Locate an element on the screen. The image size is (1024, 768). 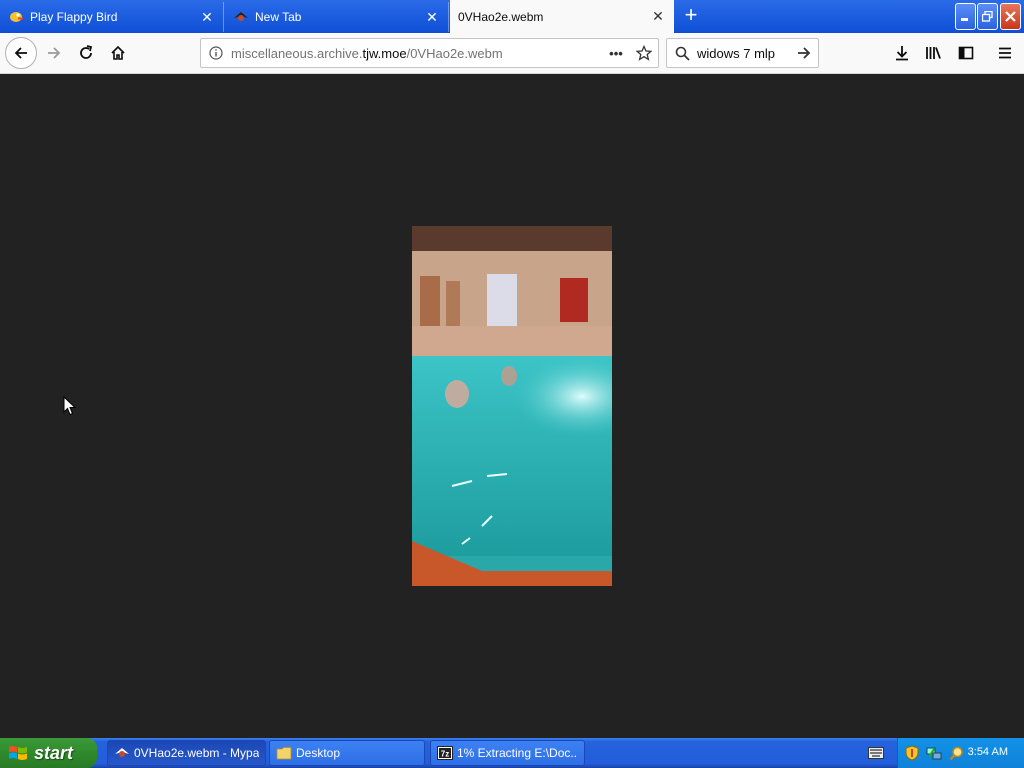
reload-icon is located at coordinates (86, 52).